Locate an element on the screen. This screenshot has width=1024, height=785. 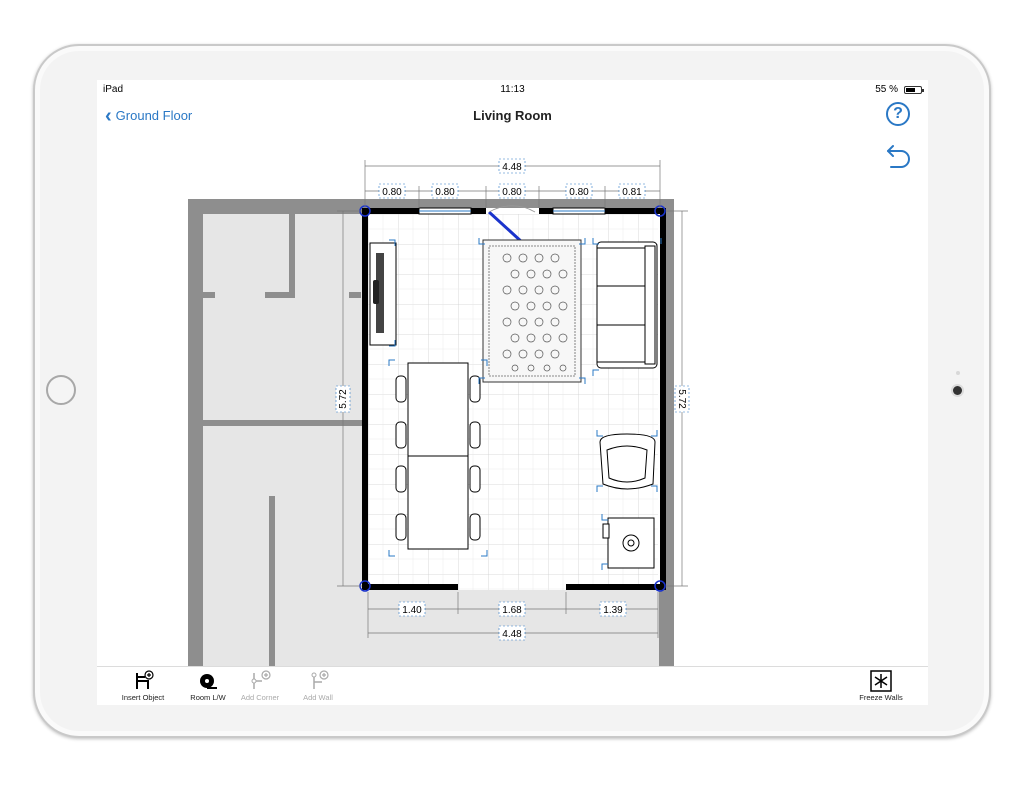
clock: 11:13 is located at coordinates (512, 89).